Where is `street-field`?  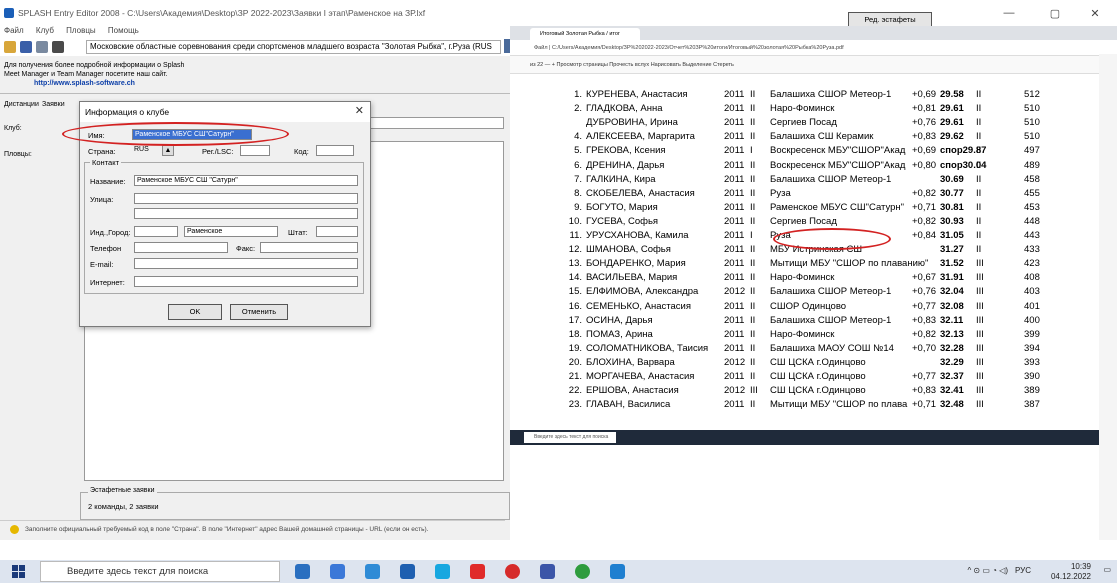 street-field is located at coordinates (246, 198).